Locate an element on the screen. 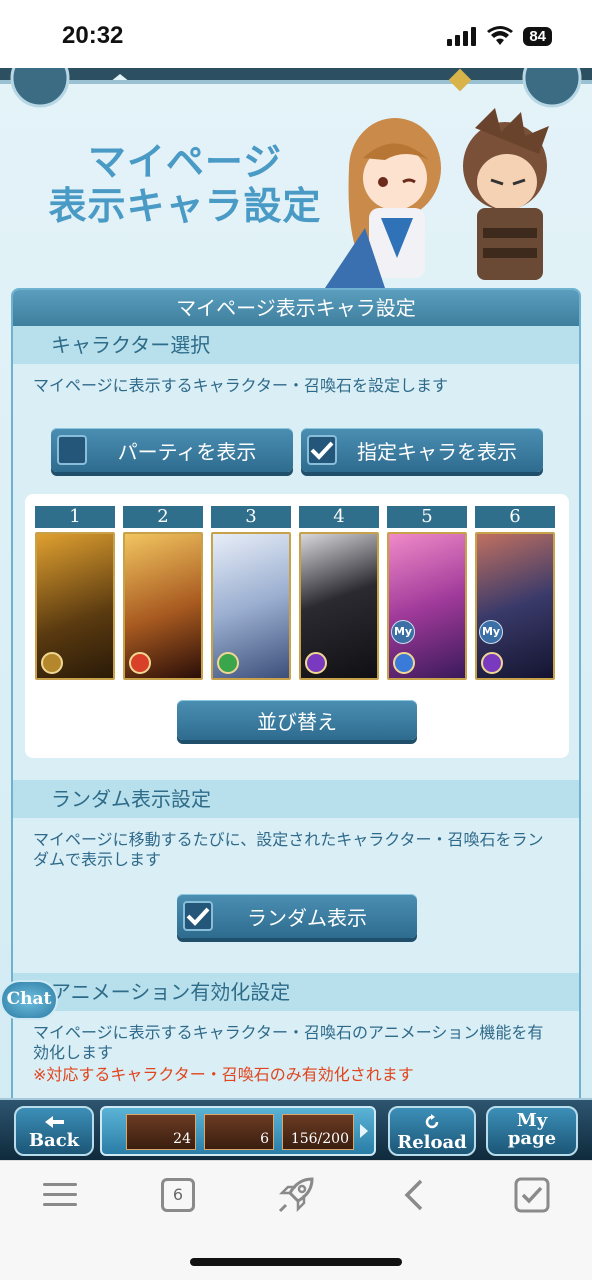 Image resolution: width=592 pixels, height=1280 pixels. character-slot: 2 is located at coordinates (163, 593).